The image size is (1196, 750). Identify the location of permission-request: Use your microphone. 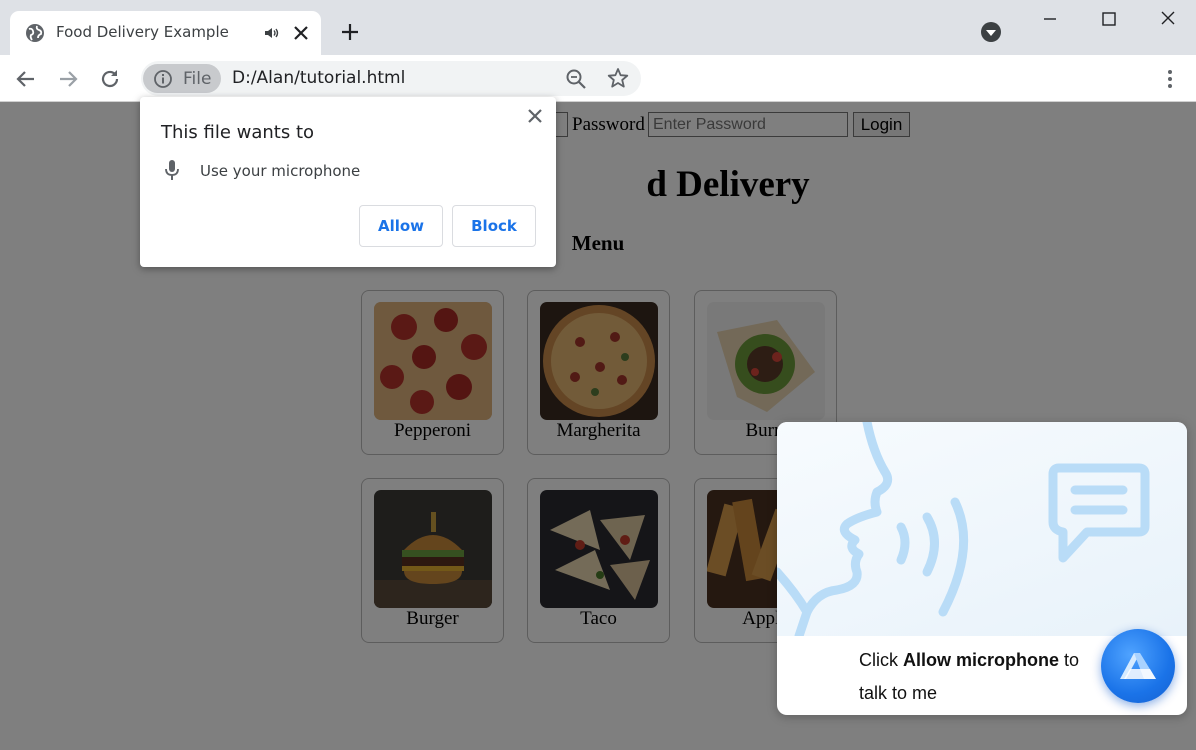
(280, 171).